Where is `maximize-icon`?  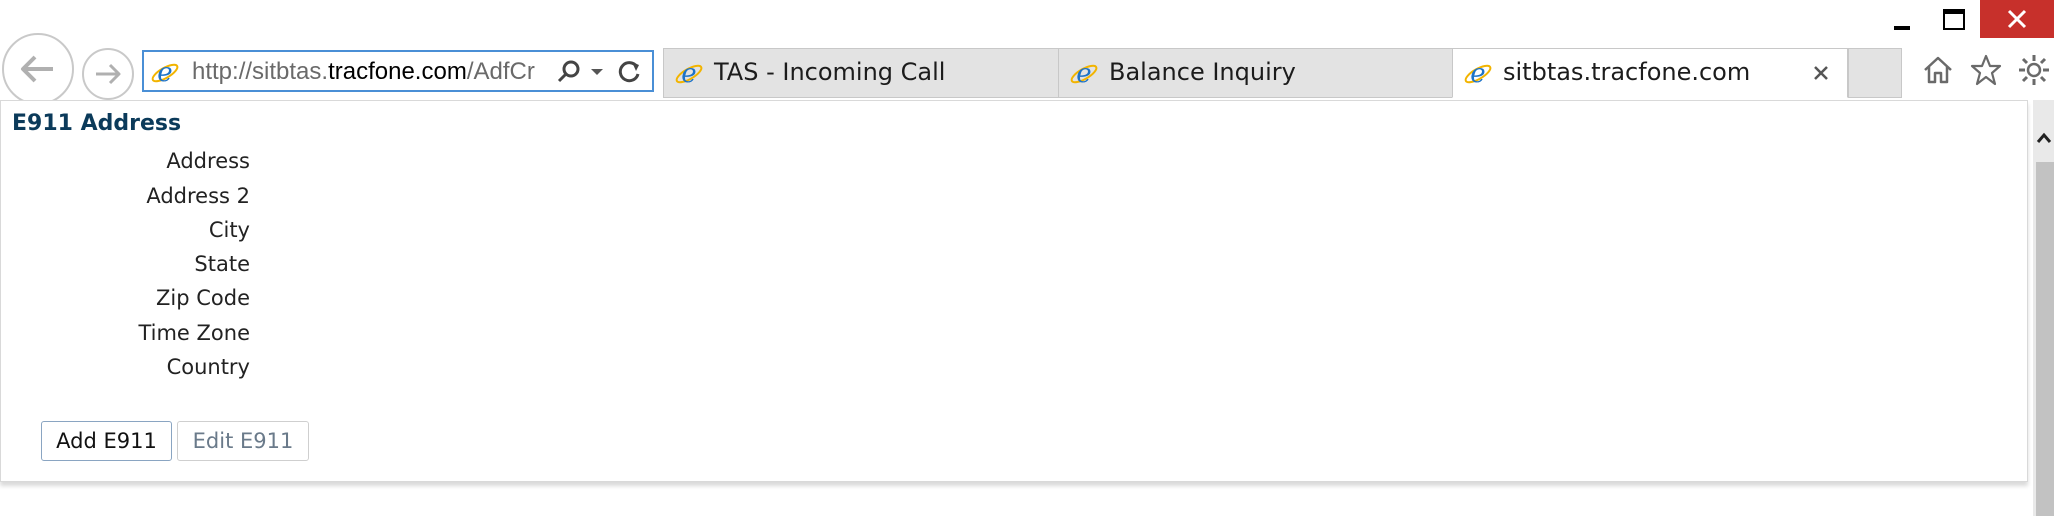 maximize-icon is located at coordinates (1954, 19).